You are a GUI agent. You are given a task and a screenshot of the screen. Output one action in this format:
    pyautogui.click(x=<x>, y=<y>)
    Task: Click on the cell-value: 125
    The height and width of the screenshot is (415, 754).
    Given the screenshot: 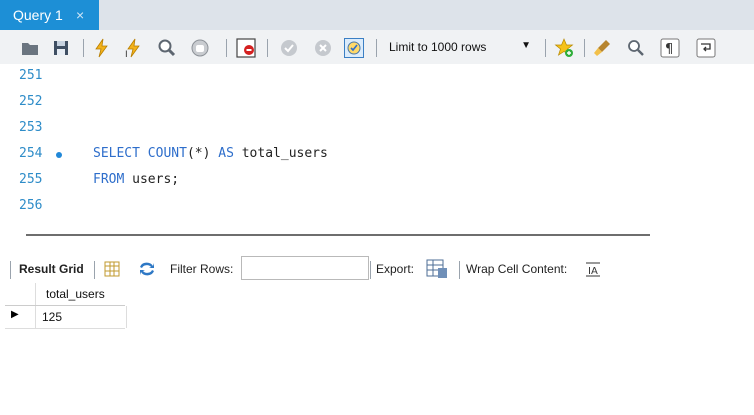 What is the action you would take?
    pyautogui.click(x=52, y=317)
    